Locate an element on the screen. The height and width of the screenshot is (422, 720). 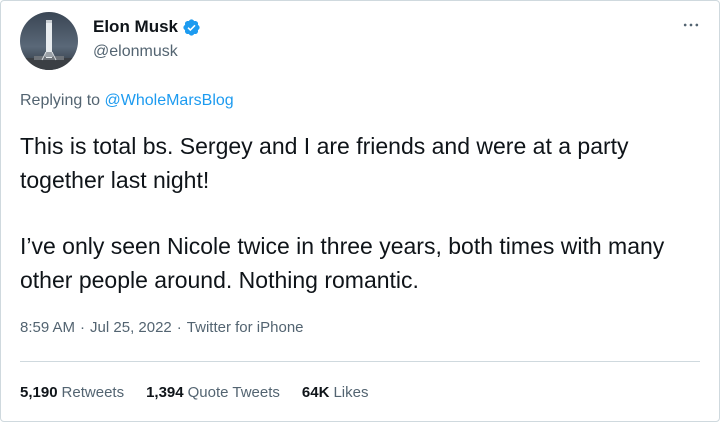
retweets-label: Retweets is located at coordinates (93, 392).